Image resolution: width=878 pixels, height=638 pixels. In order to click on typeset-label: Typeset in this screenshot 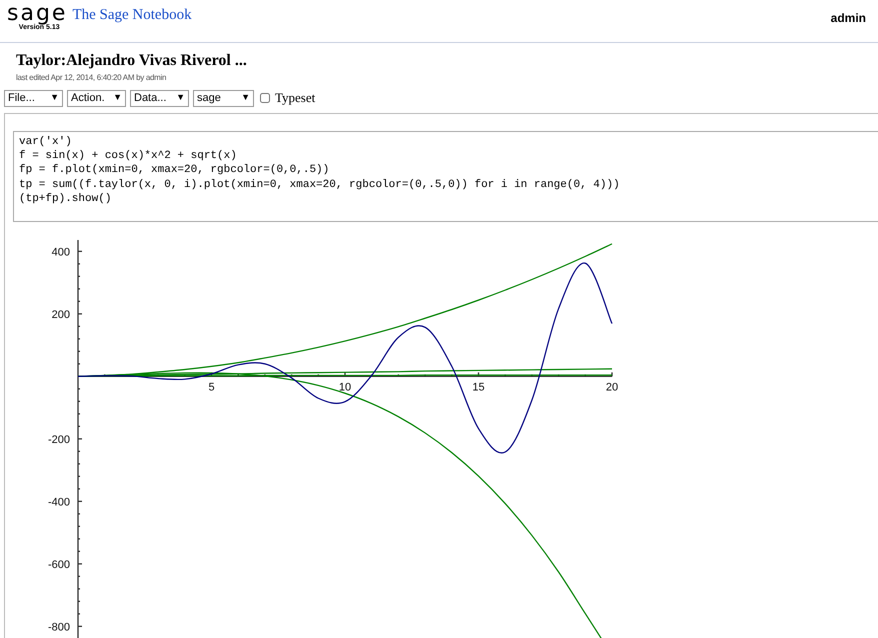, I will do `click(295, 98)`.